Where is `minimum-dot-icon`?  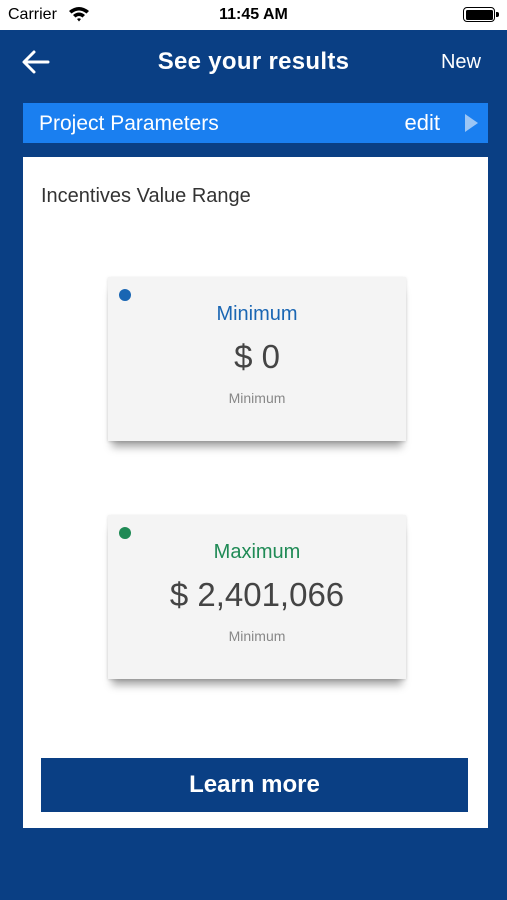
minimum-dot-icon is located at coordinates (125, 295).